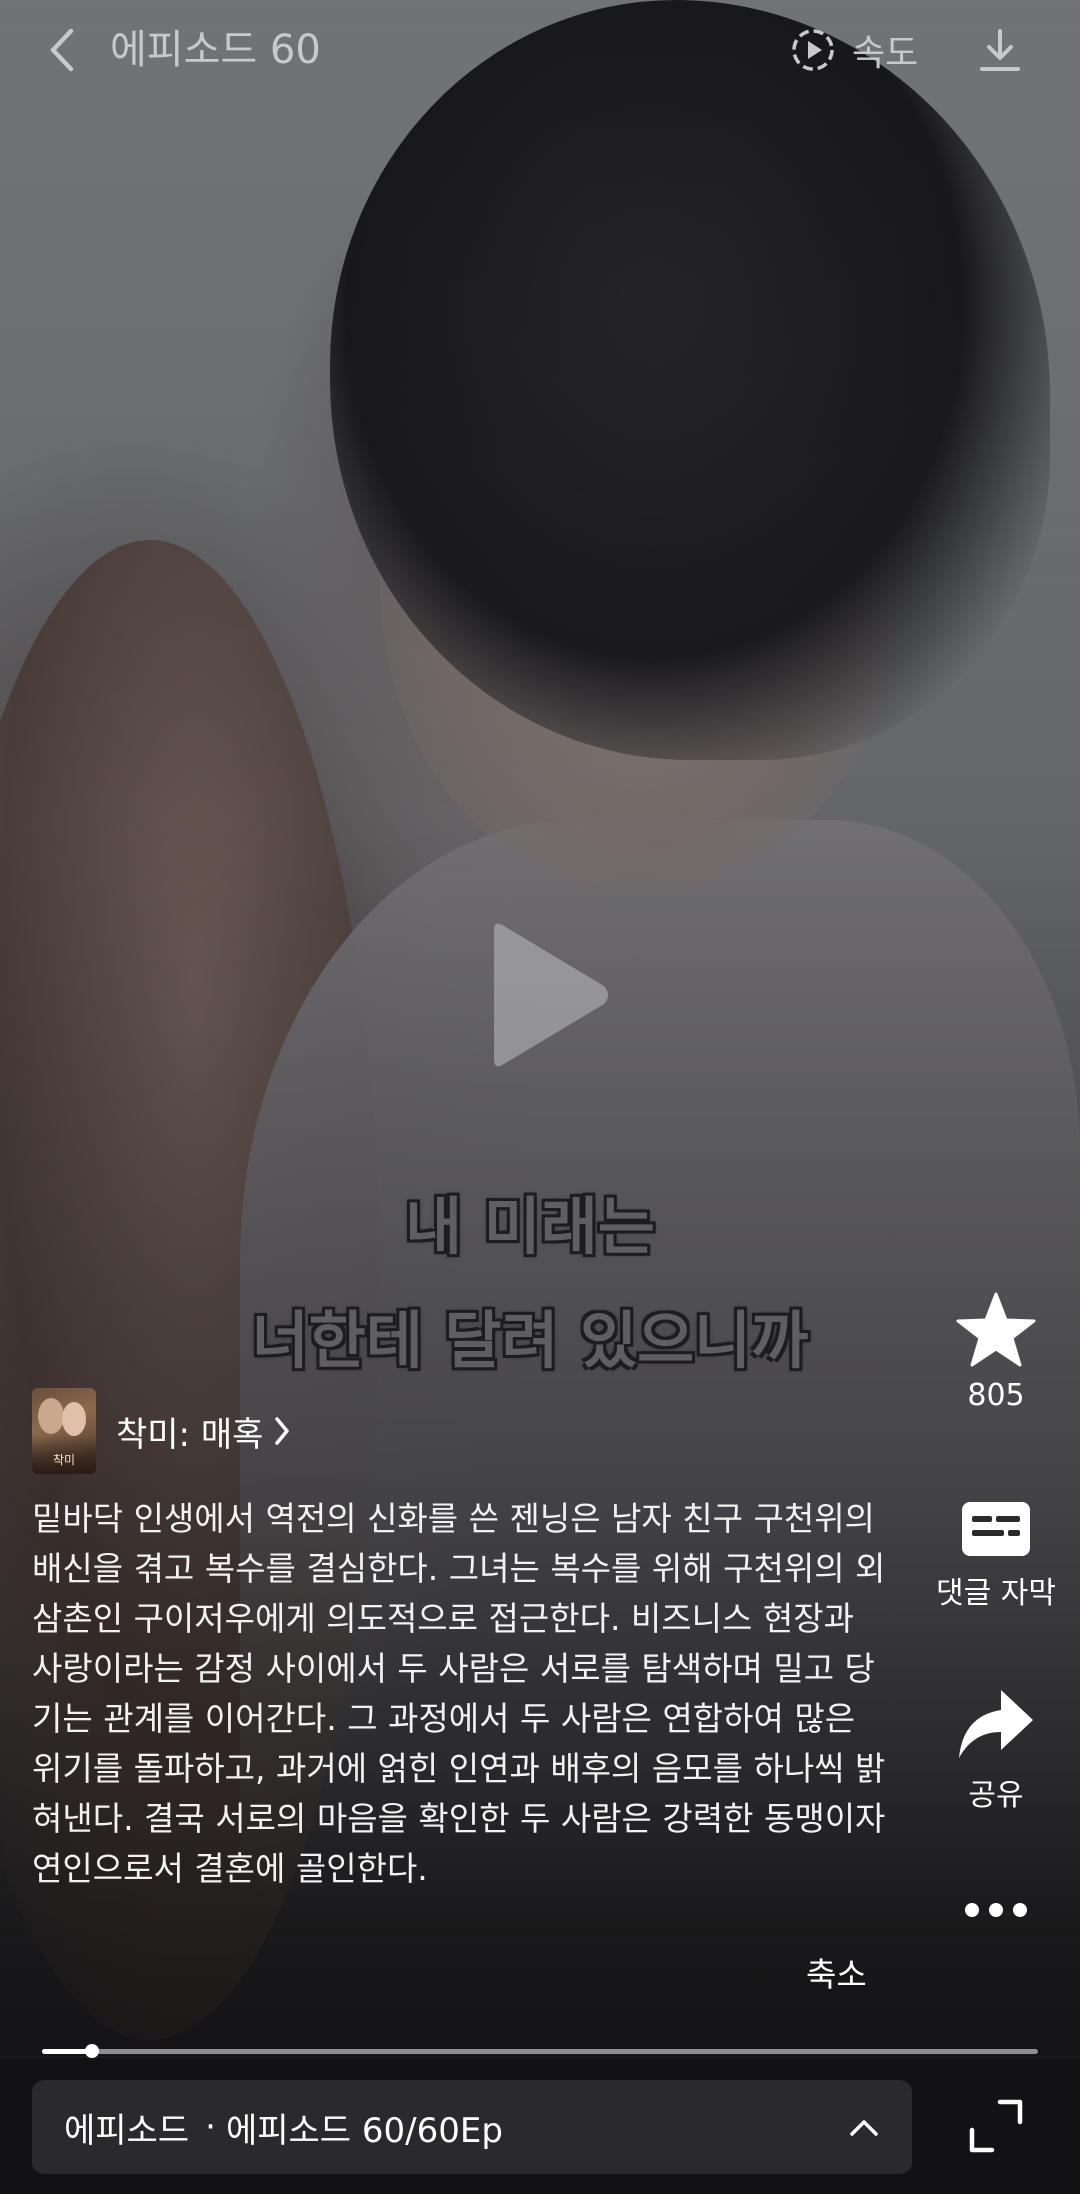 This screenshot has width=1080, height=2194. I want to click on more-dots-icon, so click(996, 1910).